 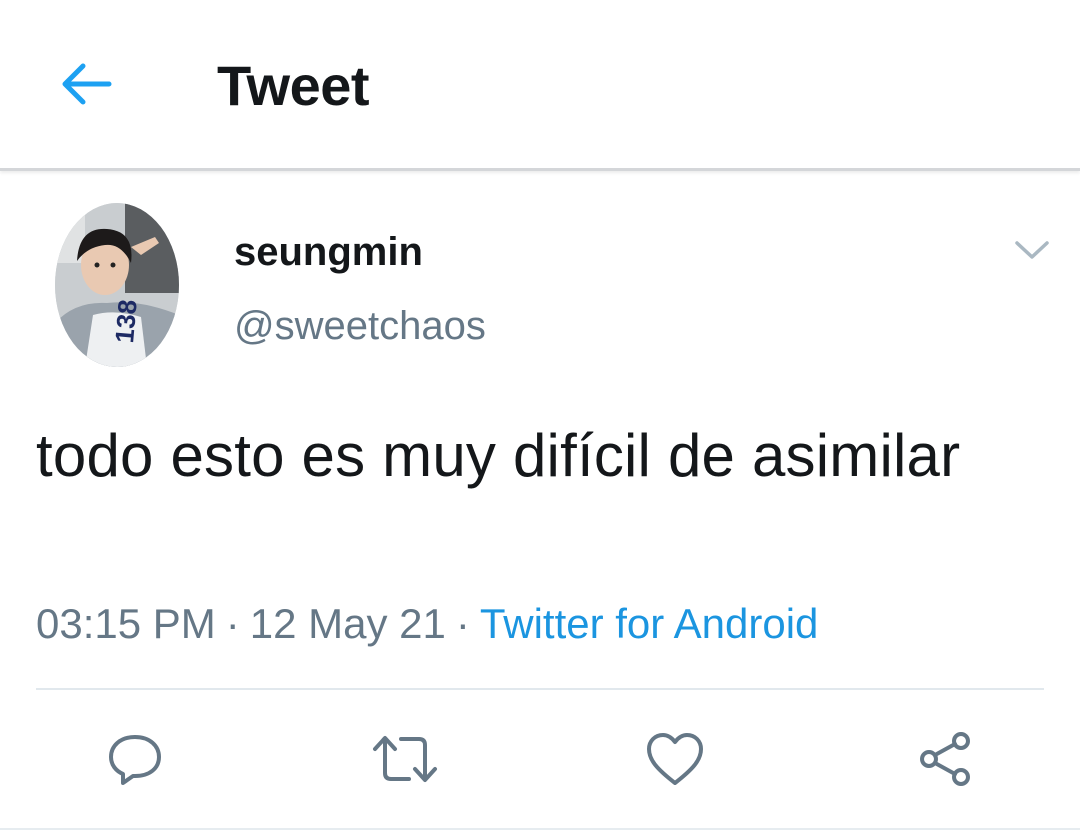 I want to click on tweet-date: 12 May 21, so click(x=347, y=623).